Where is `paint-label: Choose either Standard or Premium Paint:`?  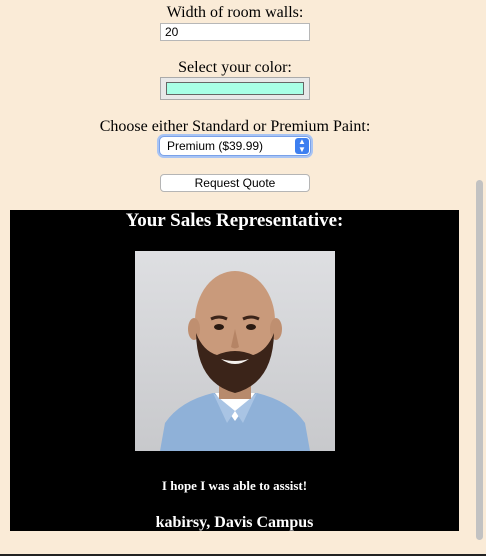
paint-label: Choose either Standard or Premium Paint: is located at coordinates (235, 126).